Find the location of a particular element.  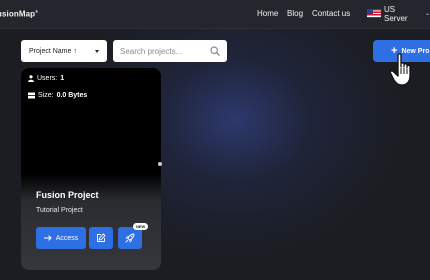

edit-button is located at coordinates (101, 238).